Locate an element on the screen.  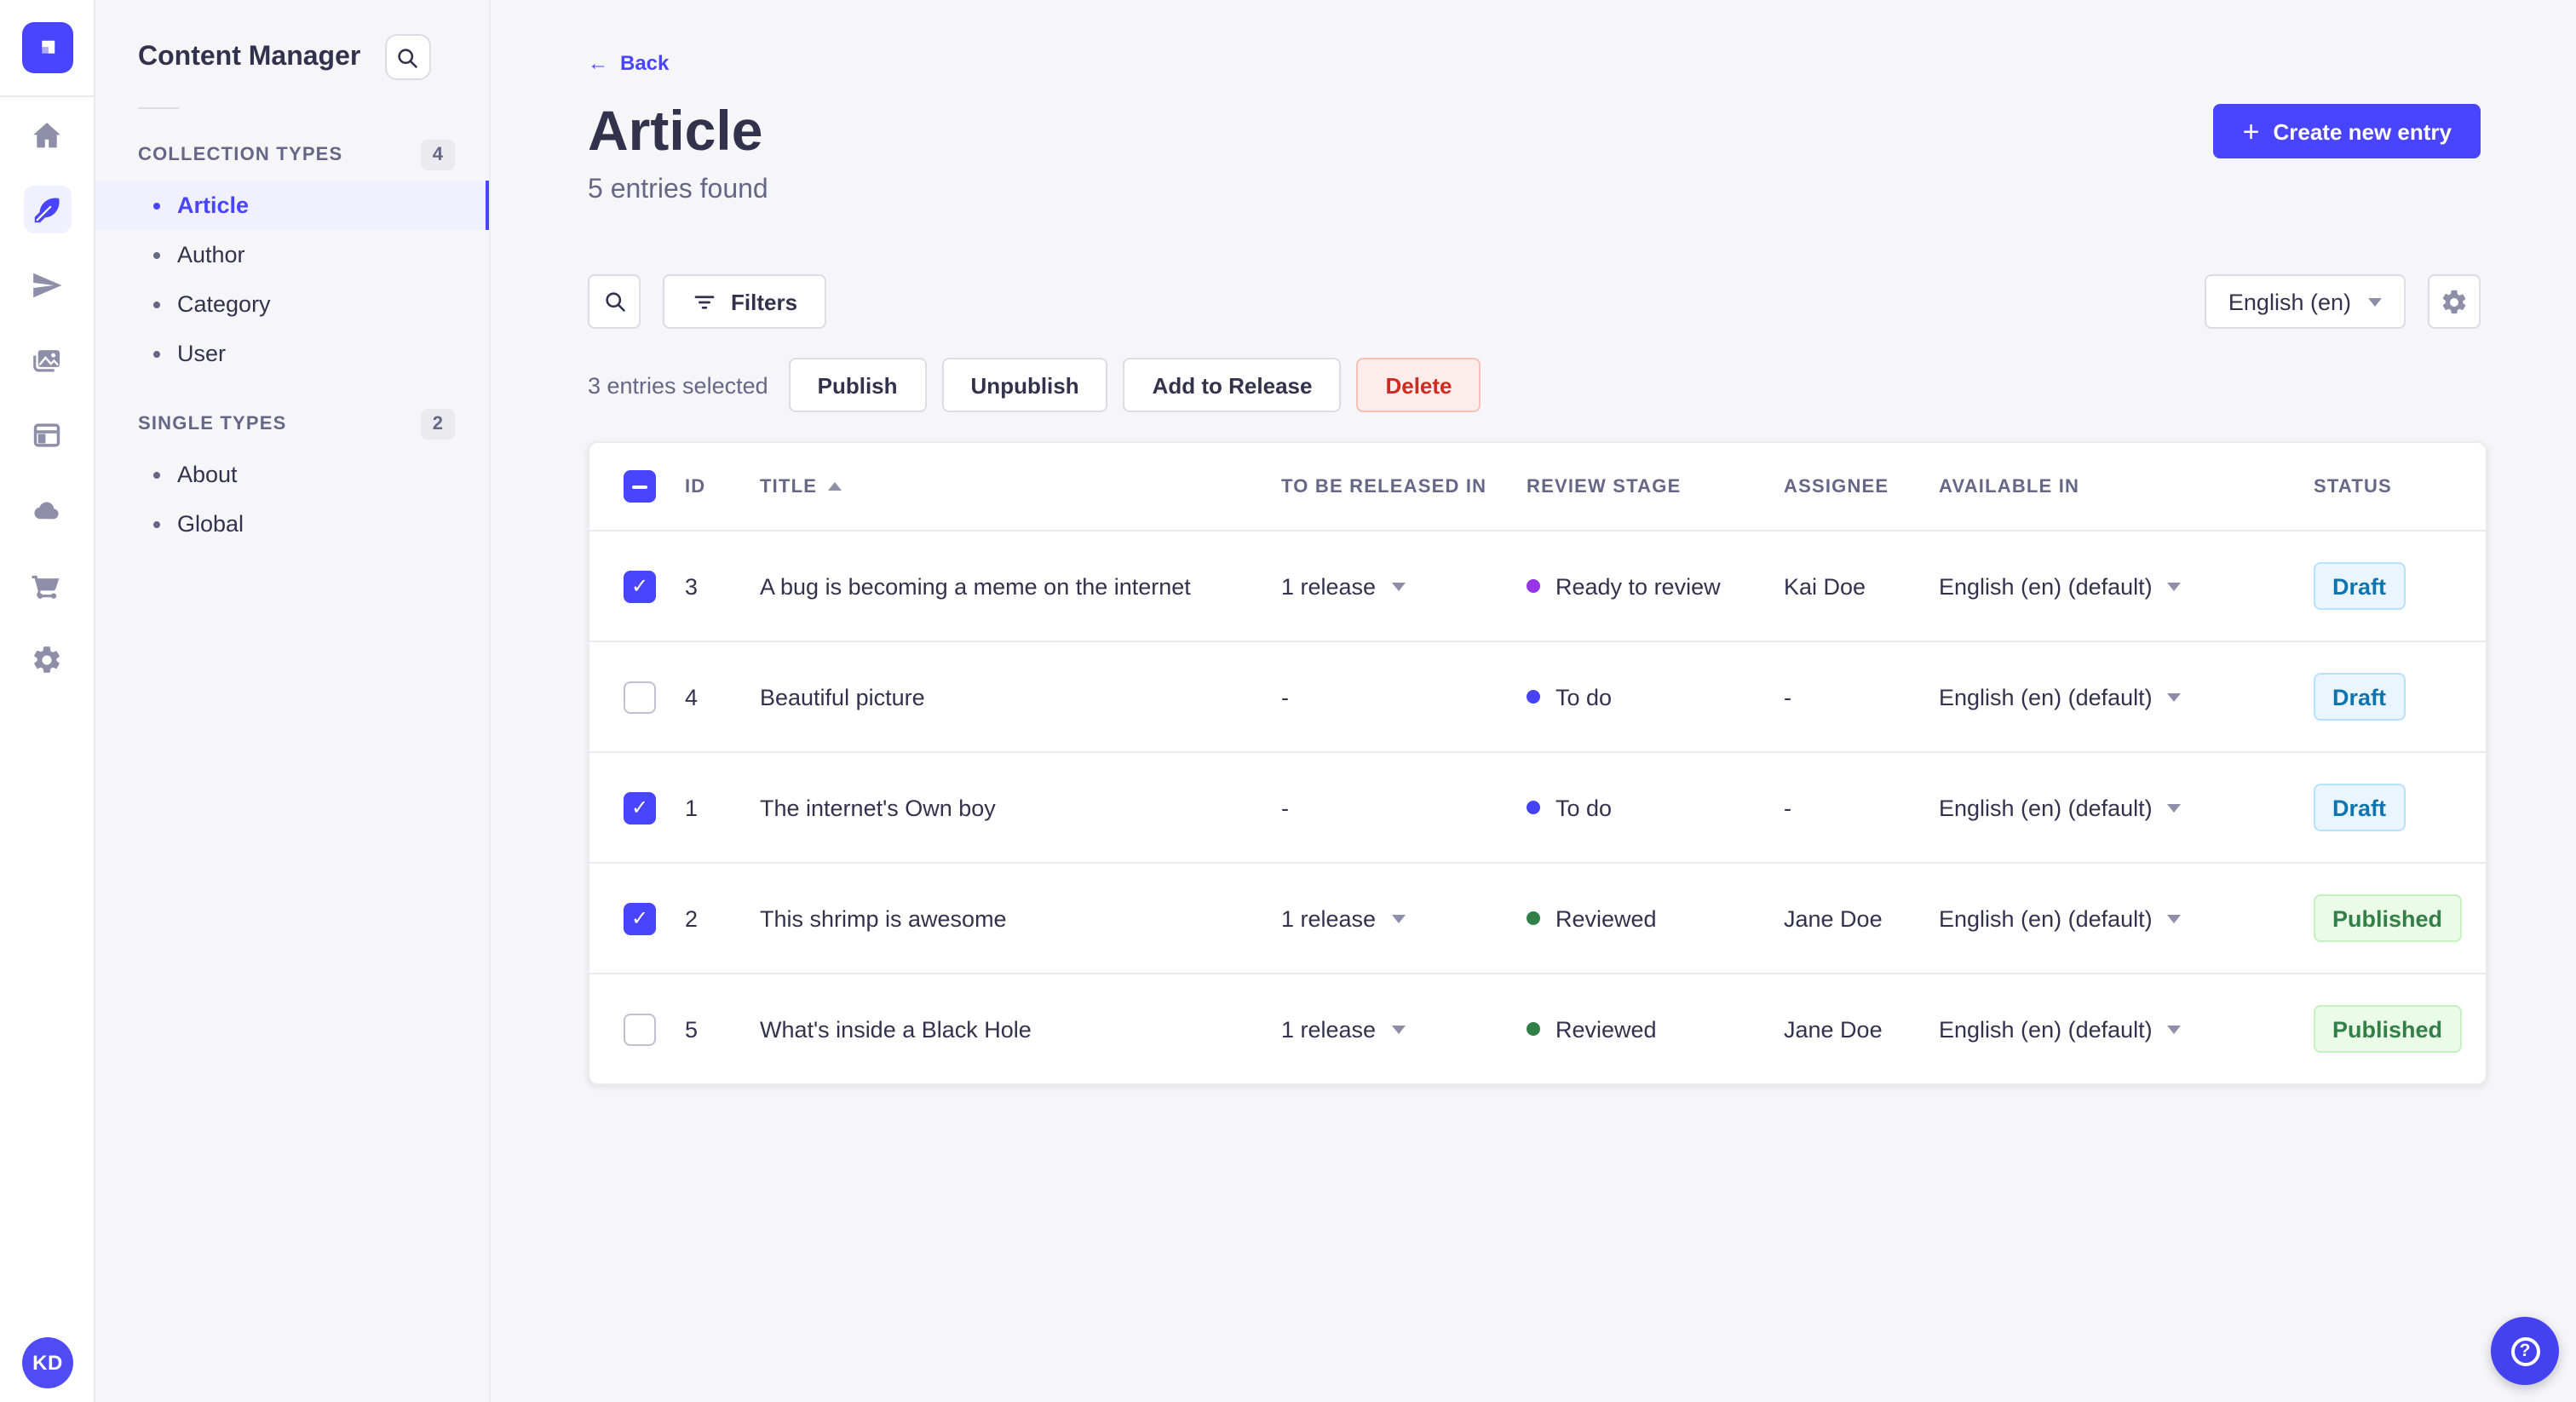
sidebar-item-marketplace is located at coordinates (47, 584).